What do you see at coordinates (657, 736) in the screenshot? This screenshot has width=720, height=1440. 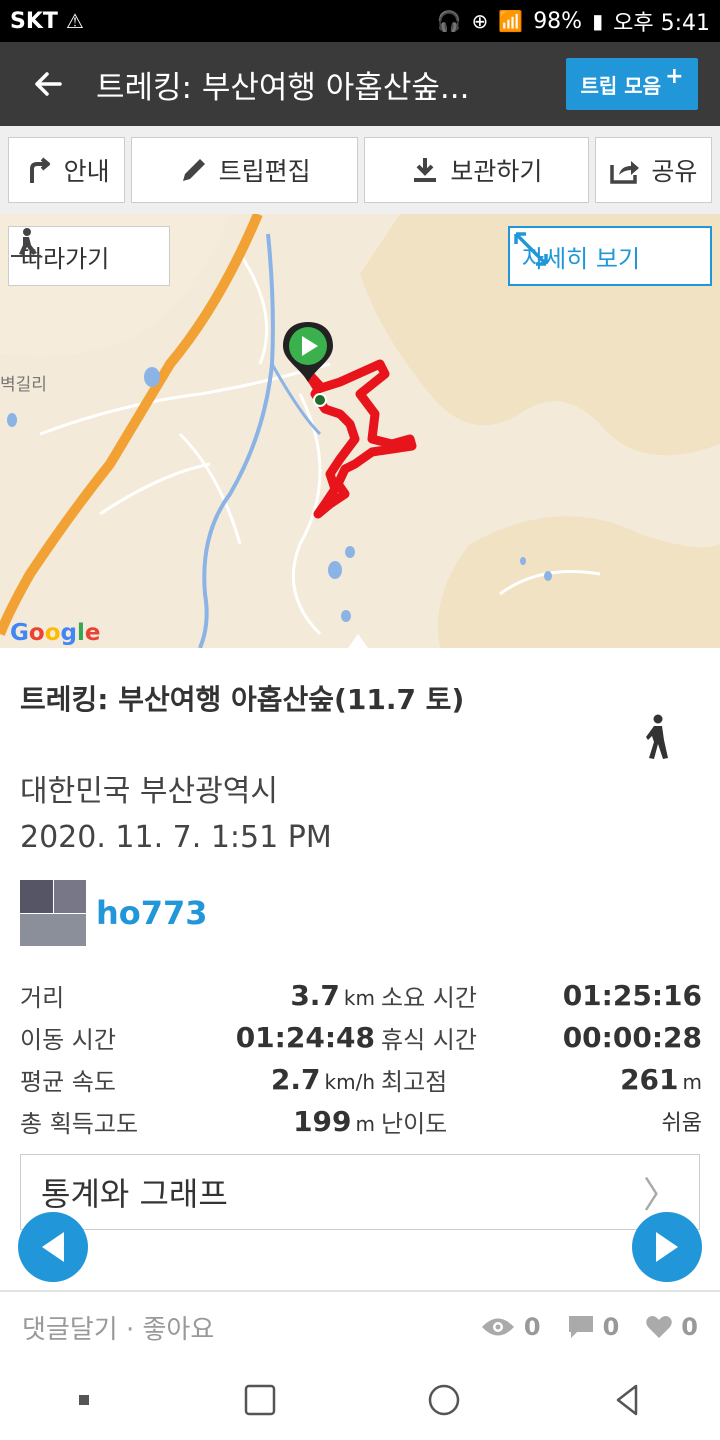 I see `walking-icon` at bounding box center [657, 736].